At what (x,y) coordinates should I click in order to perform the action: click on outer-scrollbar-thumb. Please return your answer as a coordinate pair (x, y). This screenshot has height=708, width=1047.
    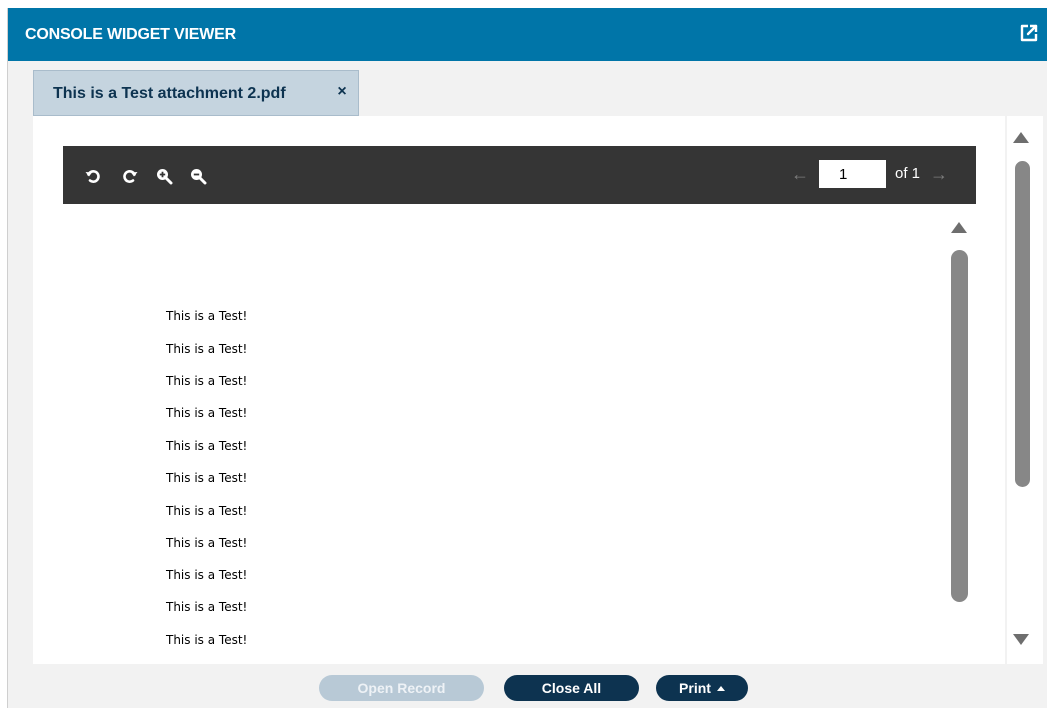
    Looking at the image, I should click on (1022, 324).